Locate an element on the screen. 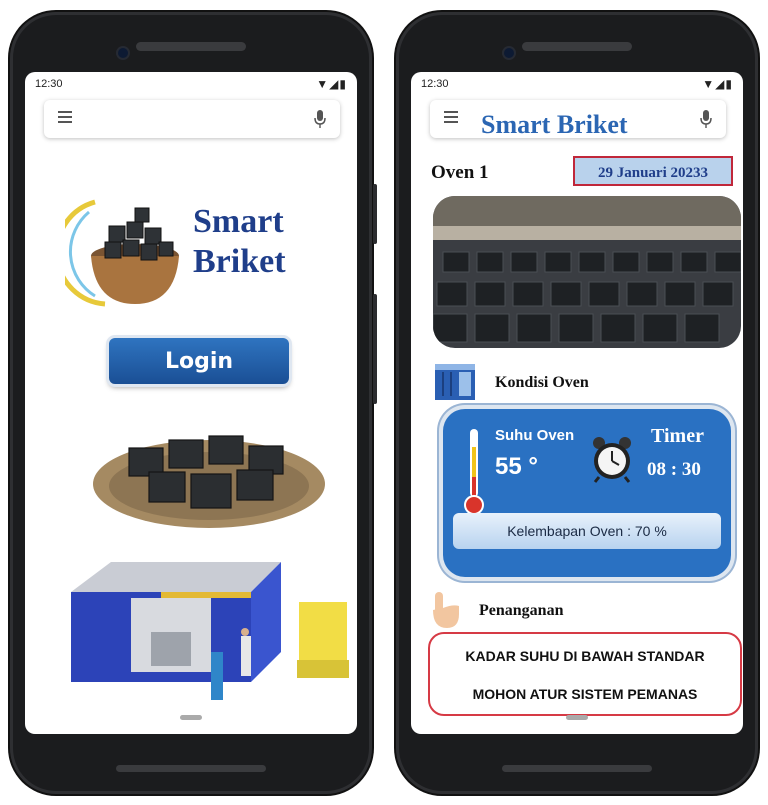 The height and width of the screenshot is (805, 768). power-button is located at coordinates (375, 214).